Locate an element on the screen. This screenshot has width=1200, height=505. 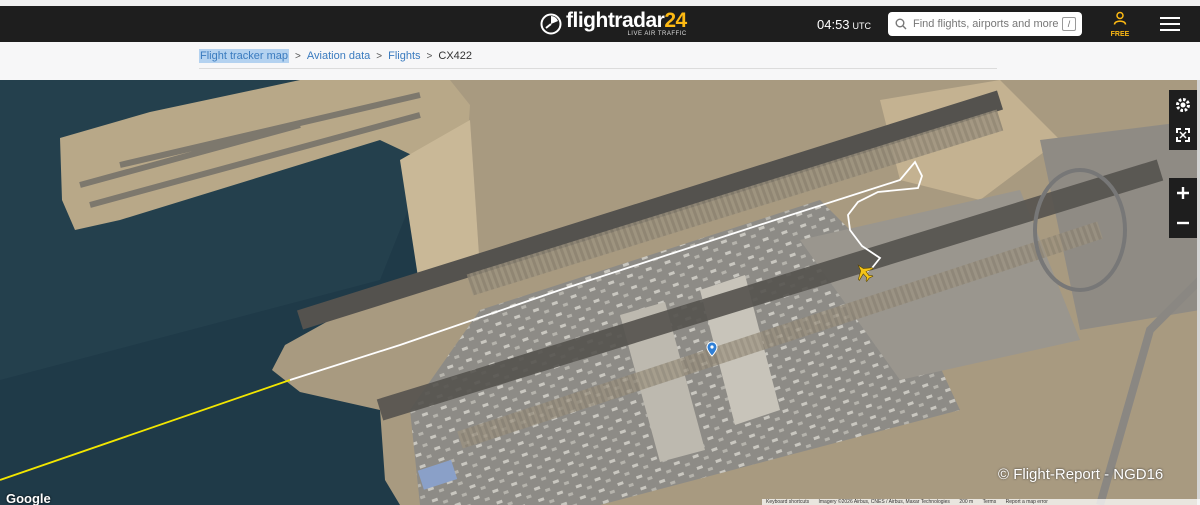
search-input is located at coordinates (988, 24).